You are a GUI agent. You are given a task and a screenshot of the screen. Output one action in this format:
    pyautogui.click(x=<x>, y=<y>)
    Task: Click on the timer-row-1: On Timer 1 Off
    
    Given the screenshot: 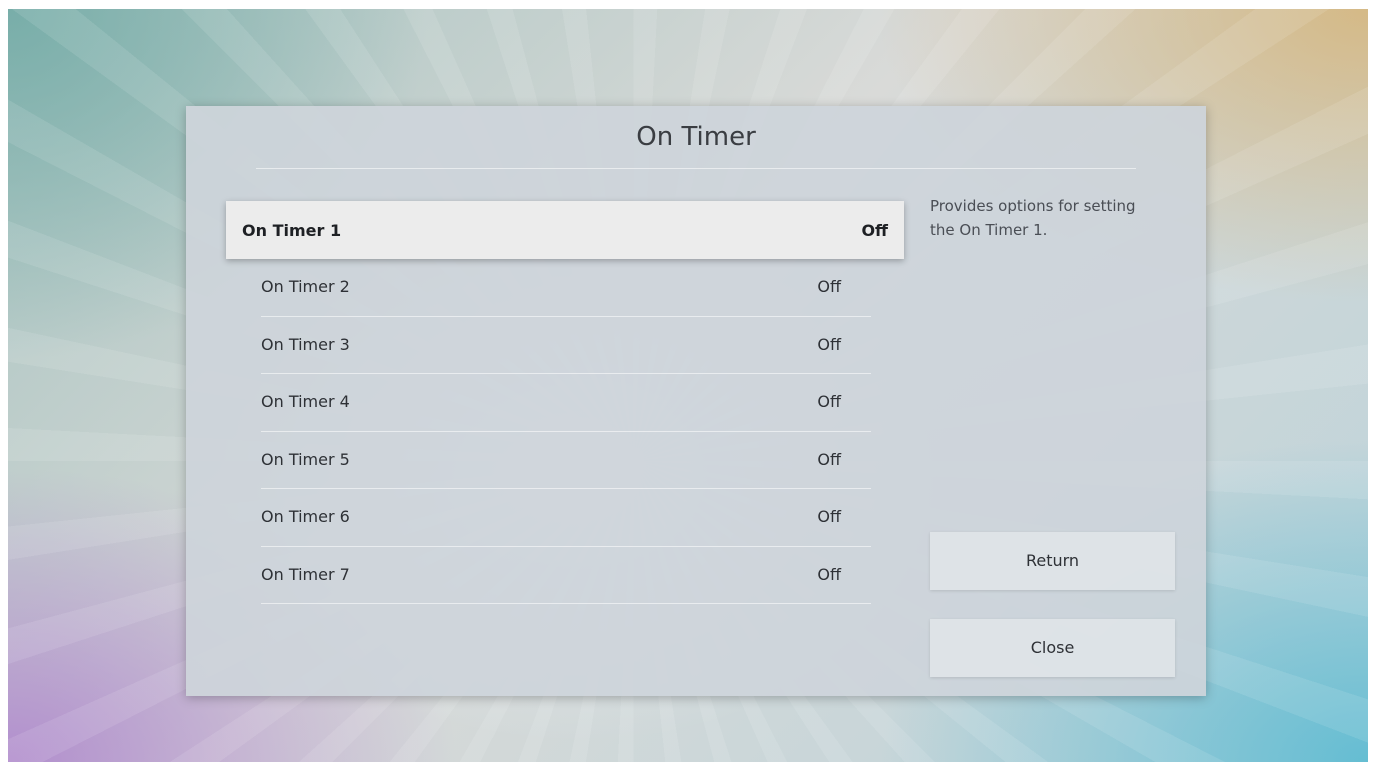 What is the action you would take?
    pyautogui.click(x=565, y=230)
    